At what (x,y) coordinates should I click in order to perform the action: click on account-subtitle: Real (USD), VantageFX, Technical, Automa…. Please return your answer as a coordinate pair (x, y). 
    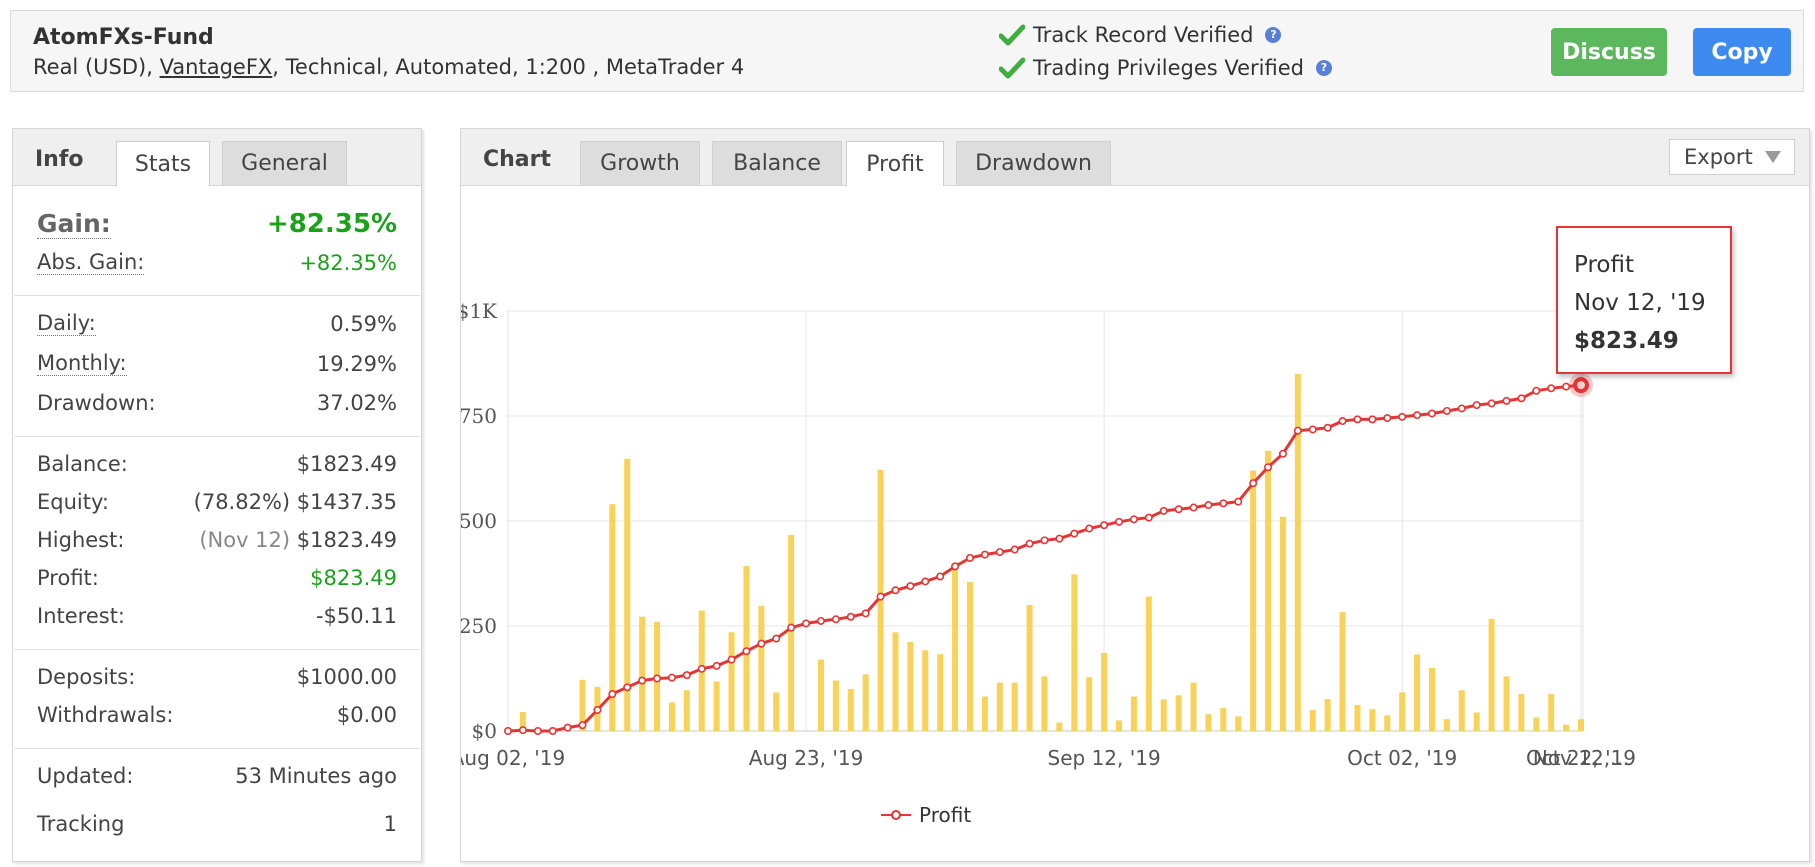
    Looking at the image, I should click on (388, 67).